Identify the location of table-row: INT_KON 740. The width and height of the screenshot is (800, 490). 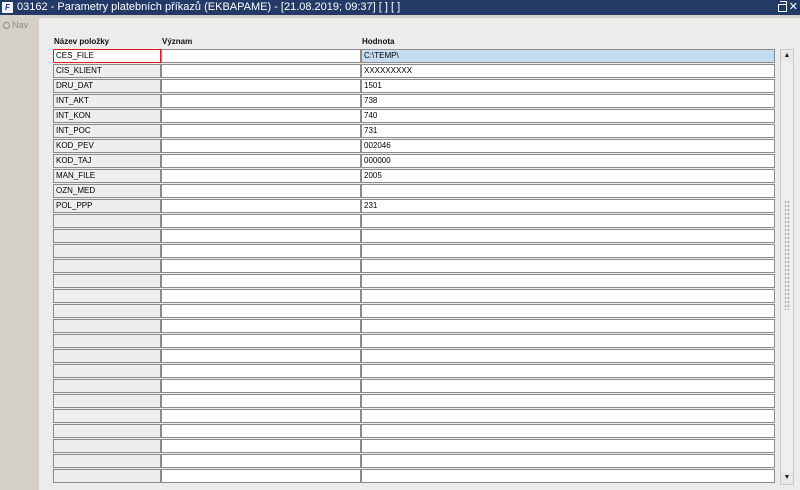
(414, 116).